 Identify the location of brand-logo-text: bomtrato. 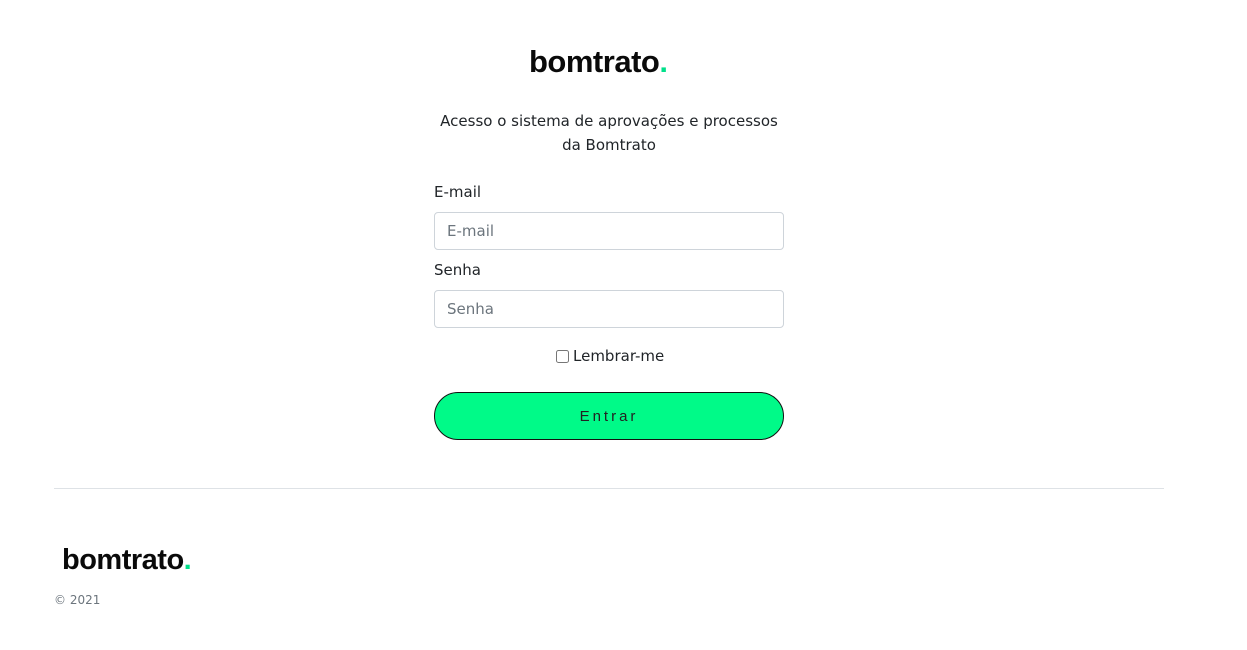
(594, 61).